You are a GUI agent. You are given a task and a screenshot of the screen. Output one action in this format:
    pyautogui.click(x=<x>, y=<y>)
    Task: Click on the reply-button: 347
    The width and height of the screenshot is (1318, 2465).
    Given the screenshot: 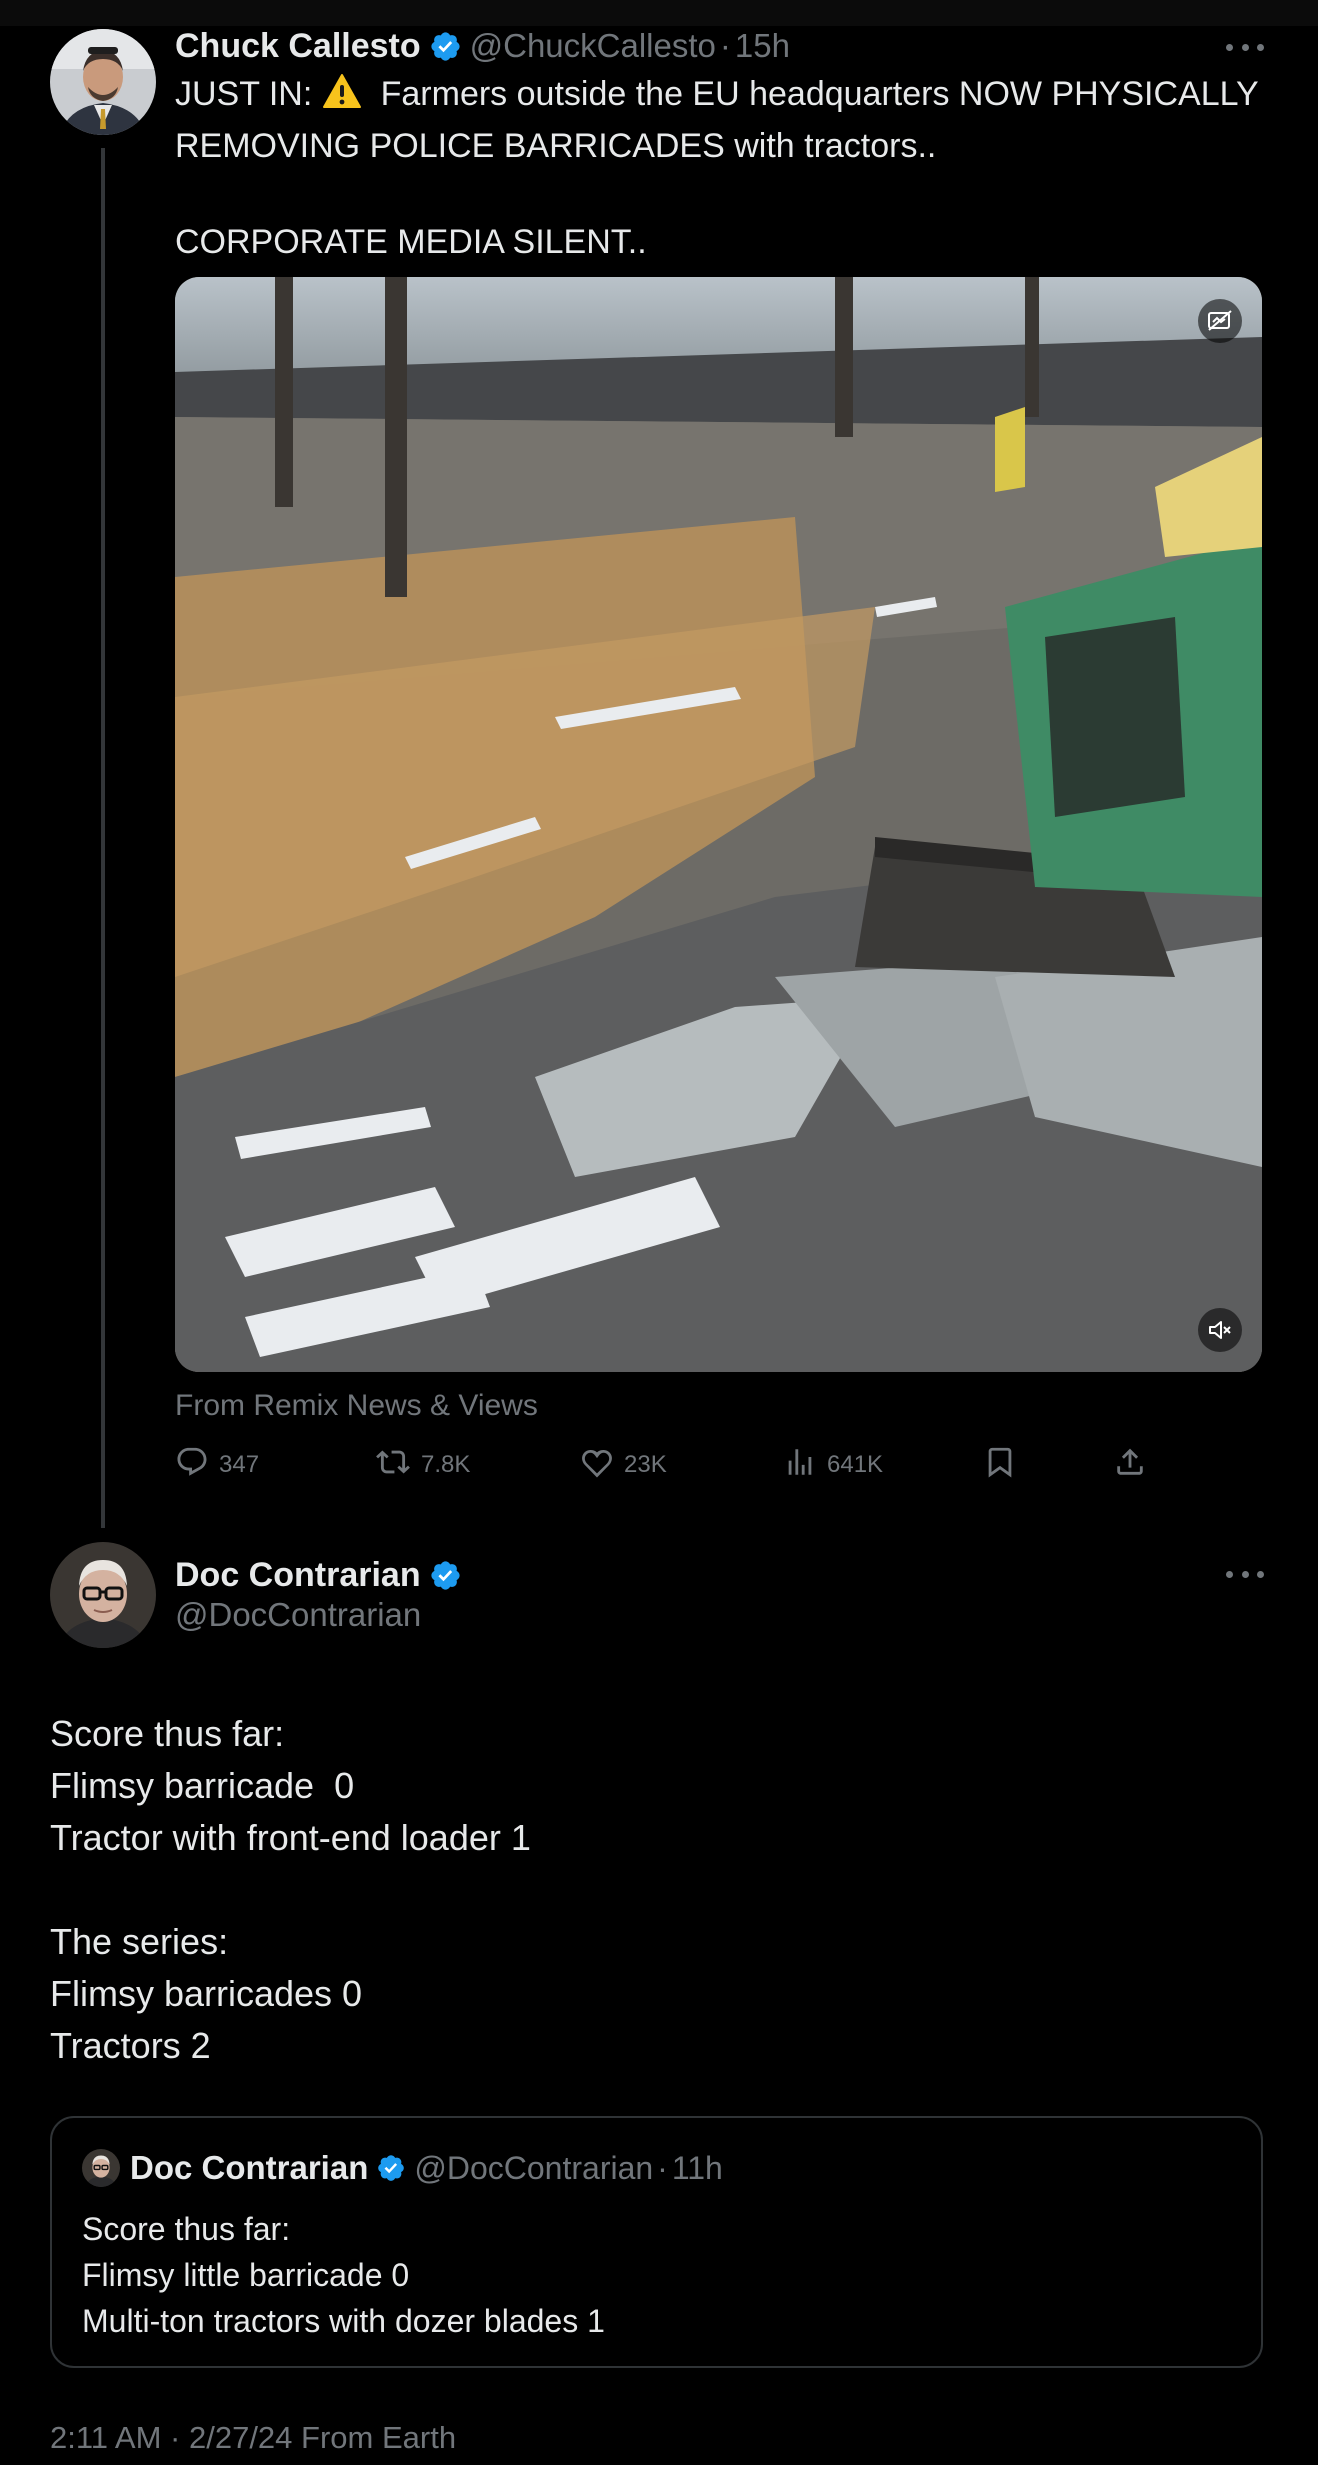 What is the action you would take?
    pyautogui.click(x=217, y=1465)
    